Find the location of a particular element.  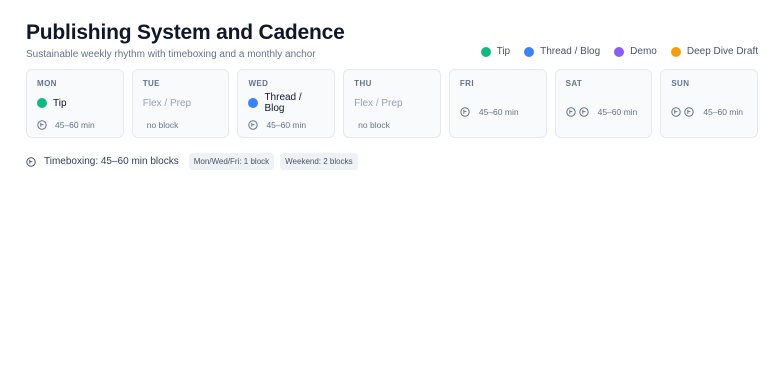

day-card-fri: FRI 45–60 min is located at coordinates (497, 103).